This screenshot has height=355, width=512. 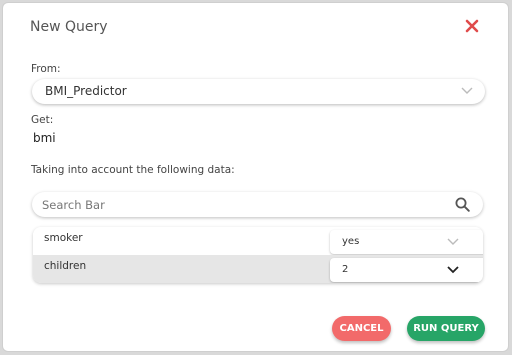 What do you see at coordinates (361, 328) in the screenshot?
I see `cancel-button: CANCEL` at bounding box center [361, 328].